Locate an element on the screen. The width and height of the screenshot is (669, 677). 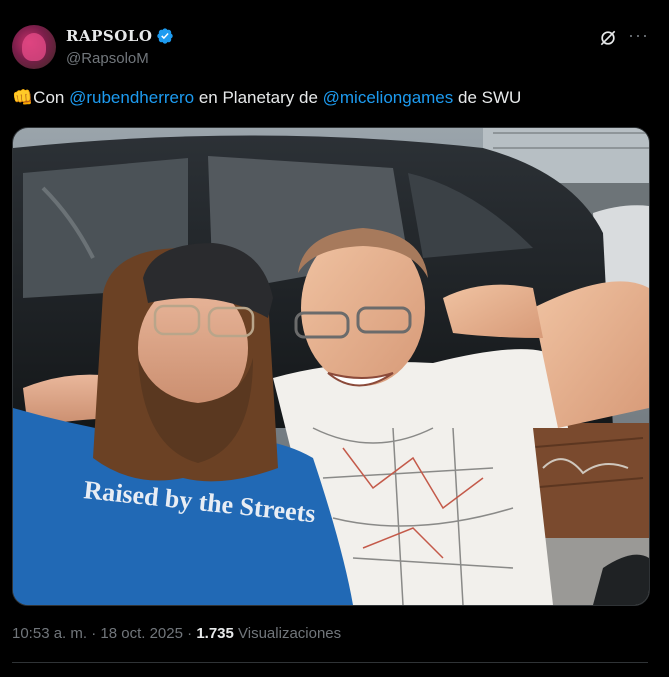
divider is located at coordinates (330, 662).